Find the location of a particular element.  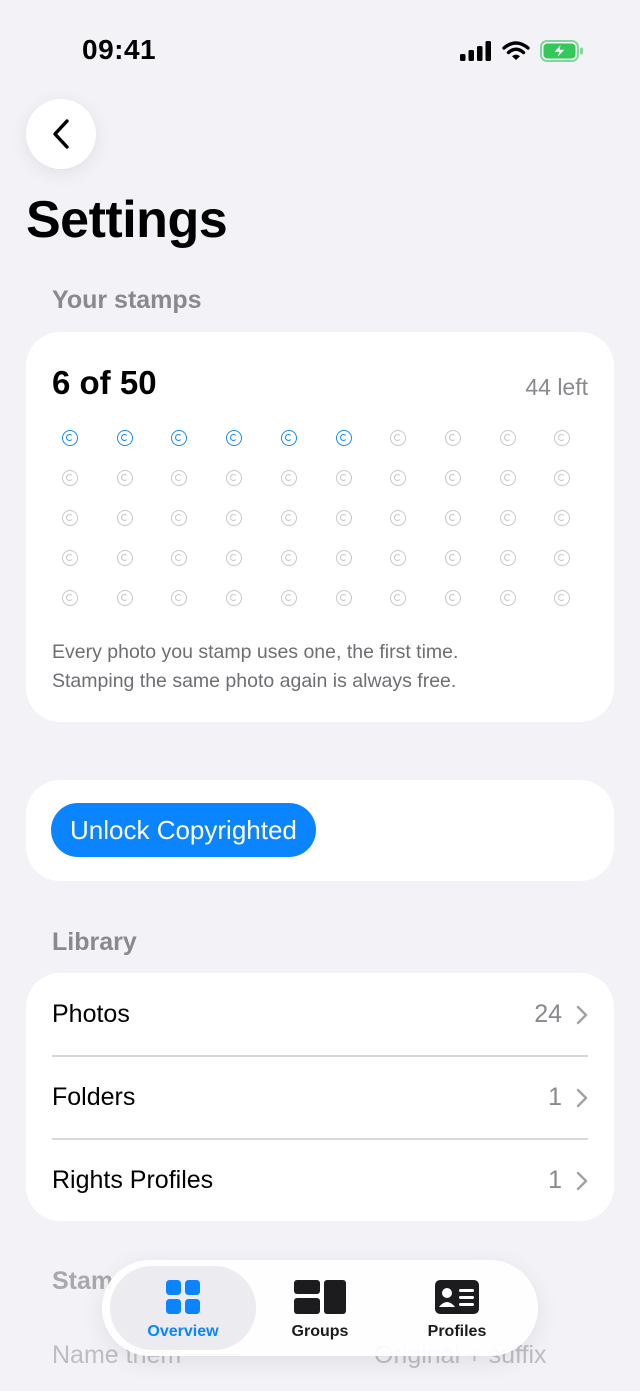

back-button is located at coordinates (61, 134).